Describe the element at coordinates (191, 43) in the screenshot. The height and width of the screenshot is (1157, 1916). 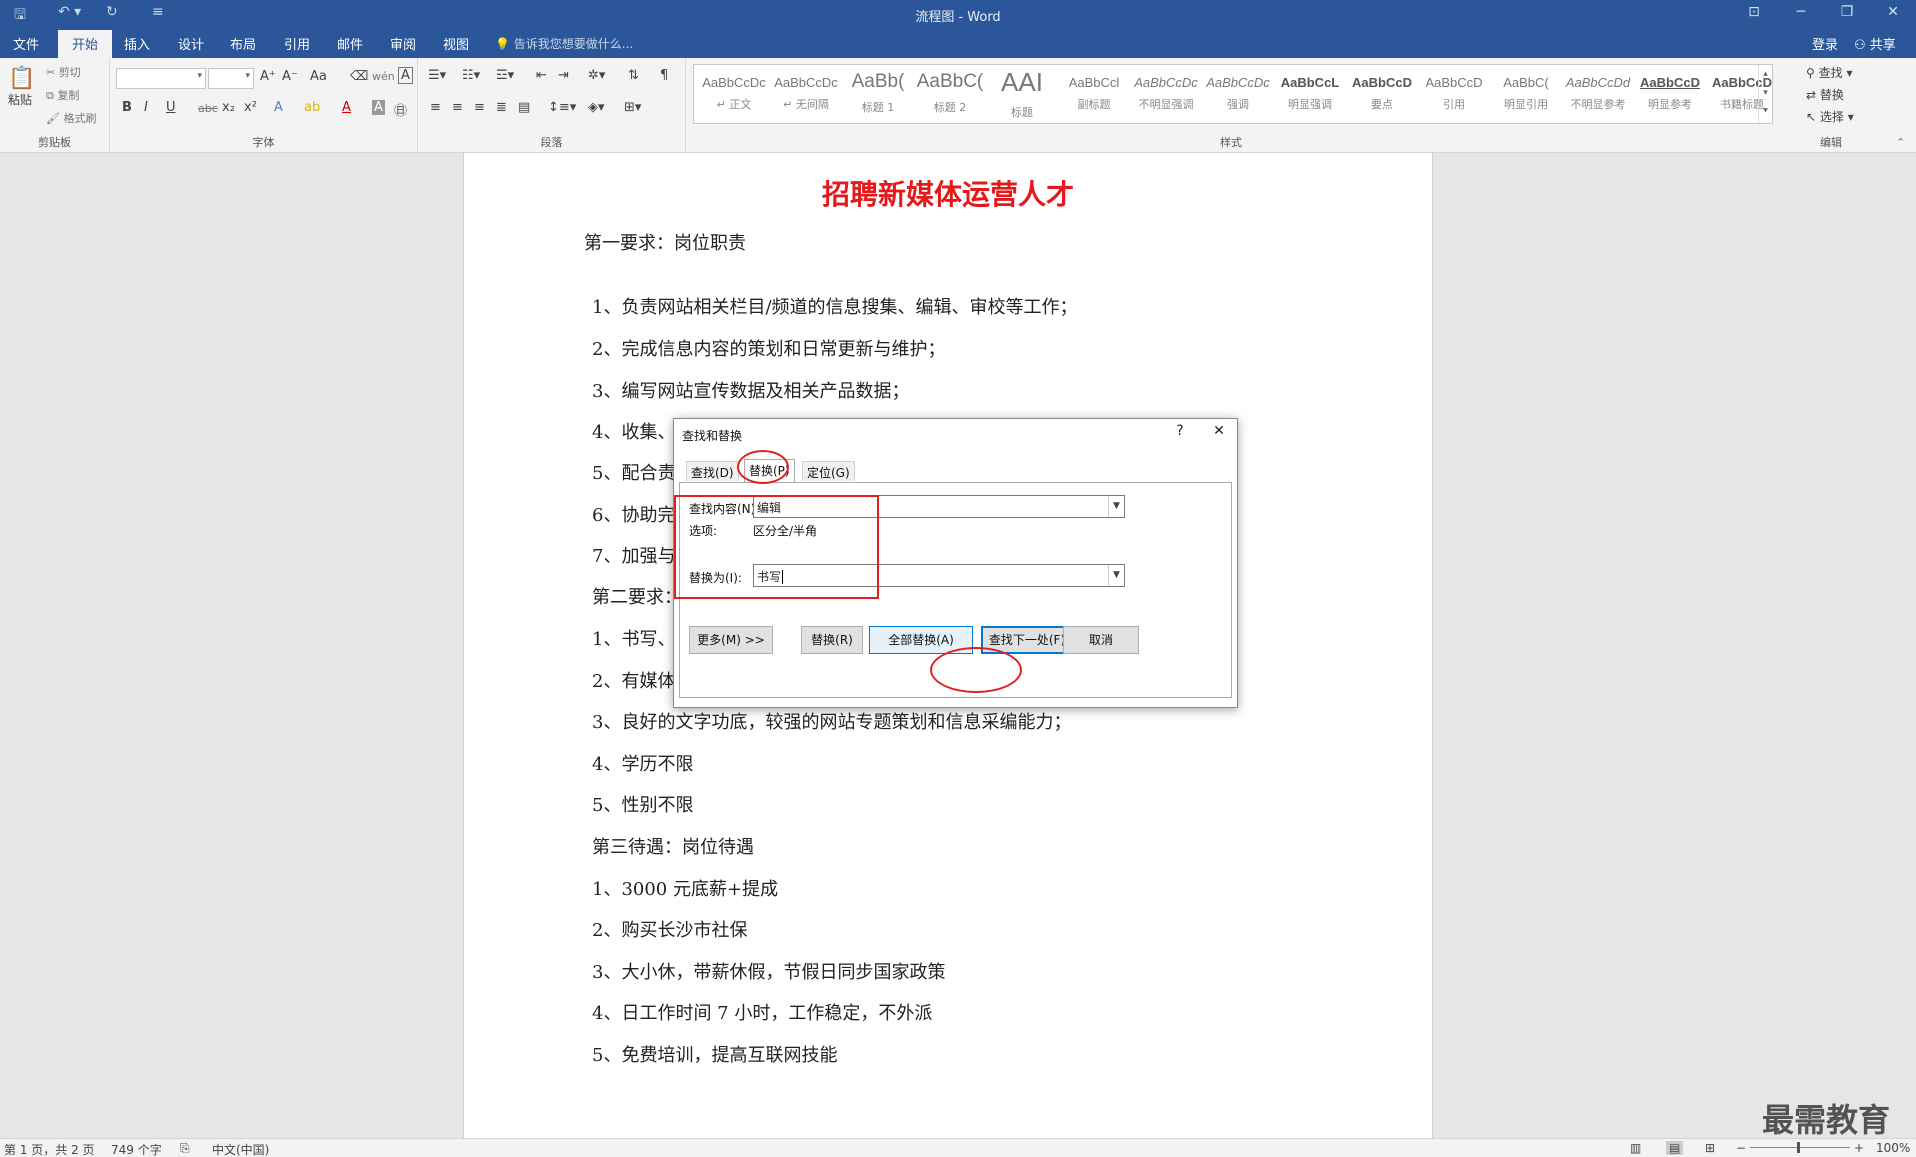
I see `tab-design: 设计` at that location.